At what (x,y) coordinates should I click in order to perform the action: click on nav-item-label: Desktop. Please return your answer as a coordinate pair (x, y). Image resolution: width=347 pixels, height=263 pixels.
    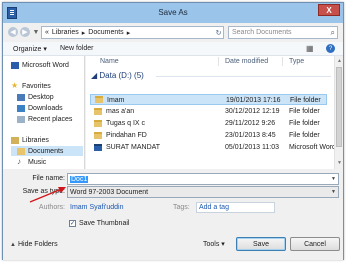
    Looking at the image, I should click on (41, 97).